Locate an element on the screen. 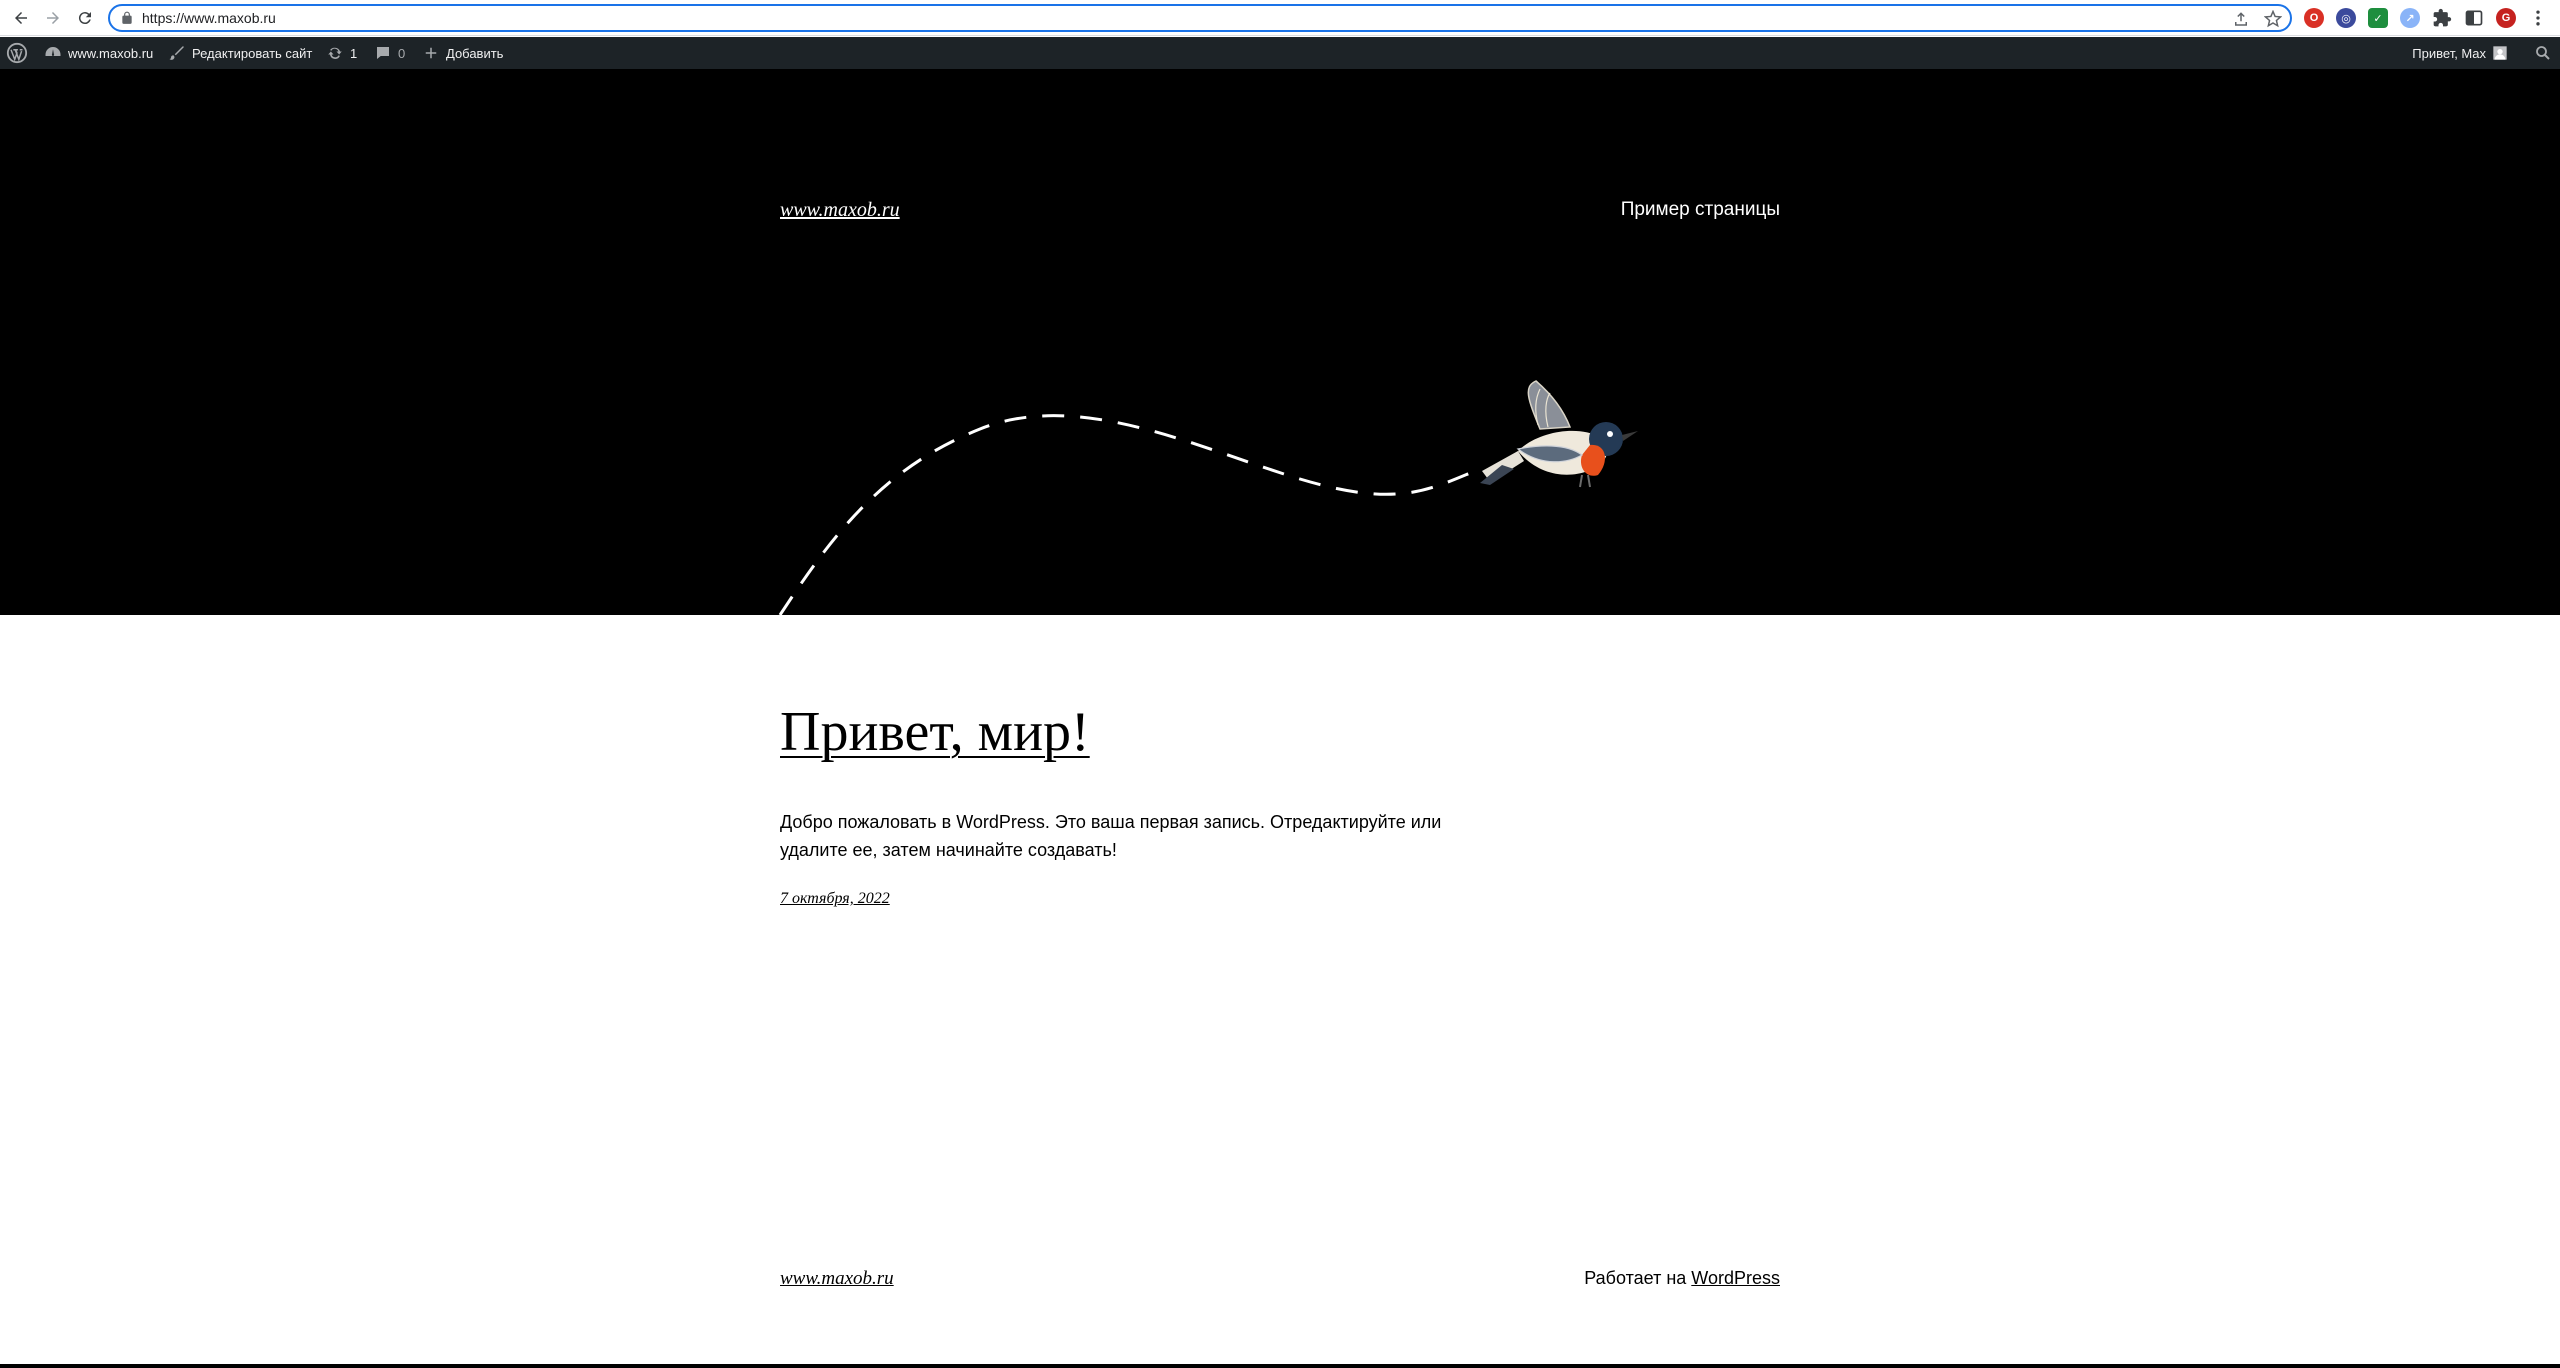 The width and height of the screenshot is (2560, 1368). comments-link: 0 is located at coordinates (389, 53).